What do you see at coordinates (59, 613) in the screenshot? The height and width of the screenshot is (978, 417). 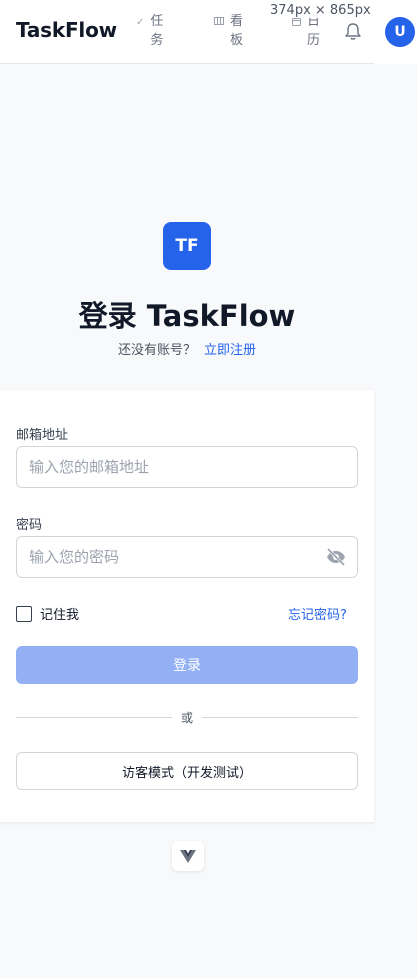 I see `remember-me-label: 记住我` at bounding box center [59, 613].